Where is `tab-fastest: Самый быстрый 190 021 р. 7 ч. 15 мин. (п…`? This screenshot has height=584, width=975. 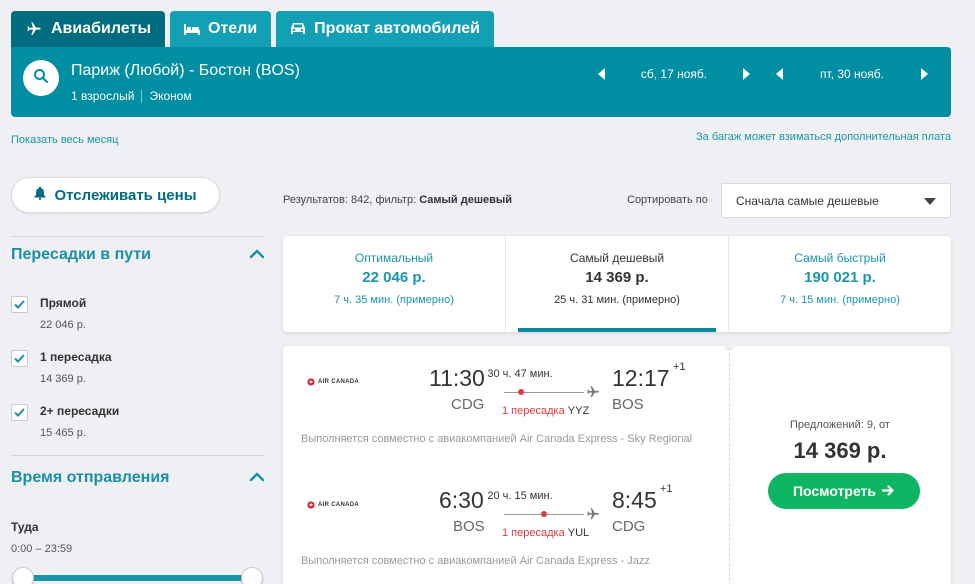 tab-fastest: Самый быстрый 190 021 р. 7 ч. 15 мин. (п… is located at coordinates (839, 284).